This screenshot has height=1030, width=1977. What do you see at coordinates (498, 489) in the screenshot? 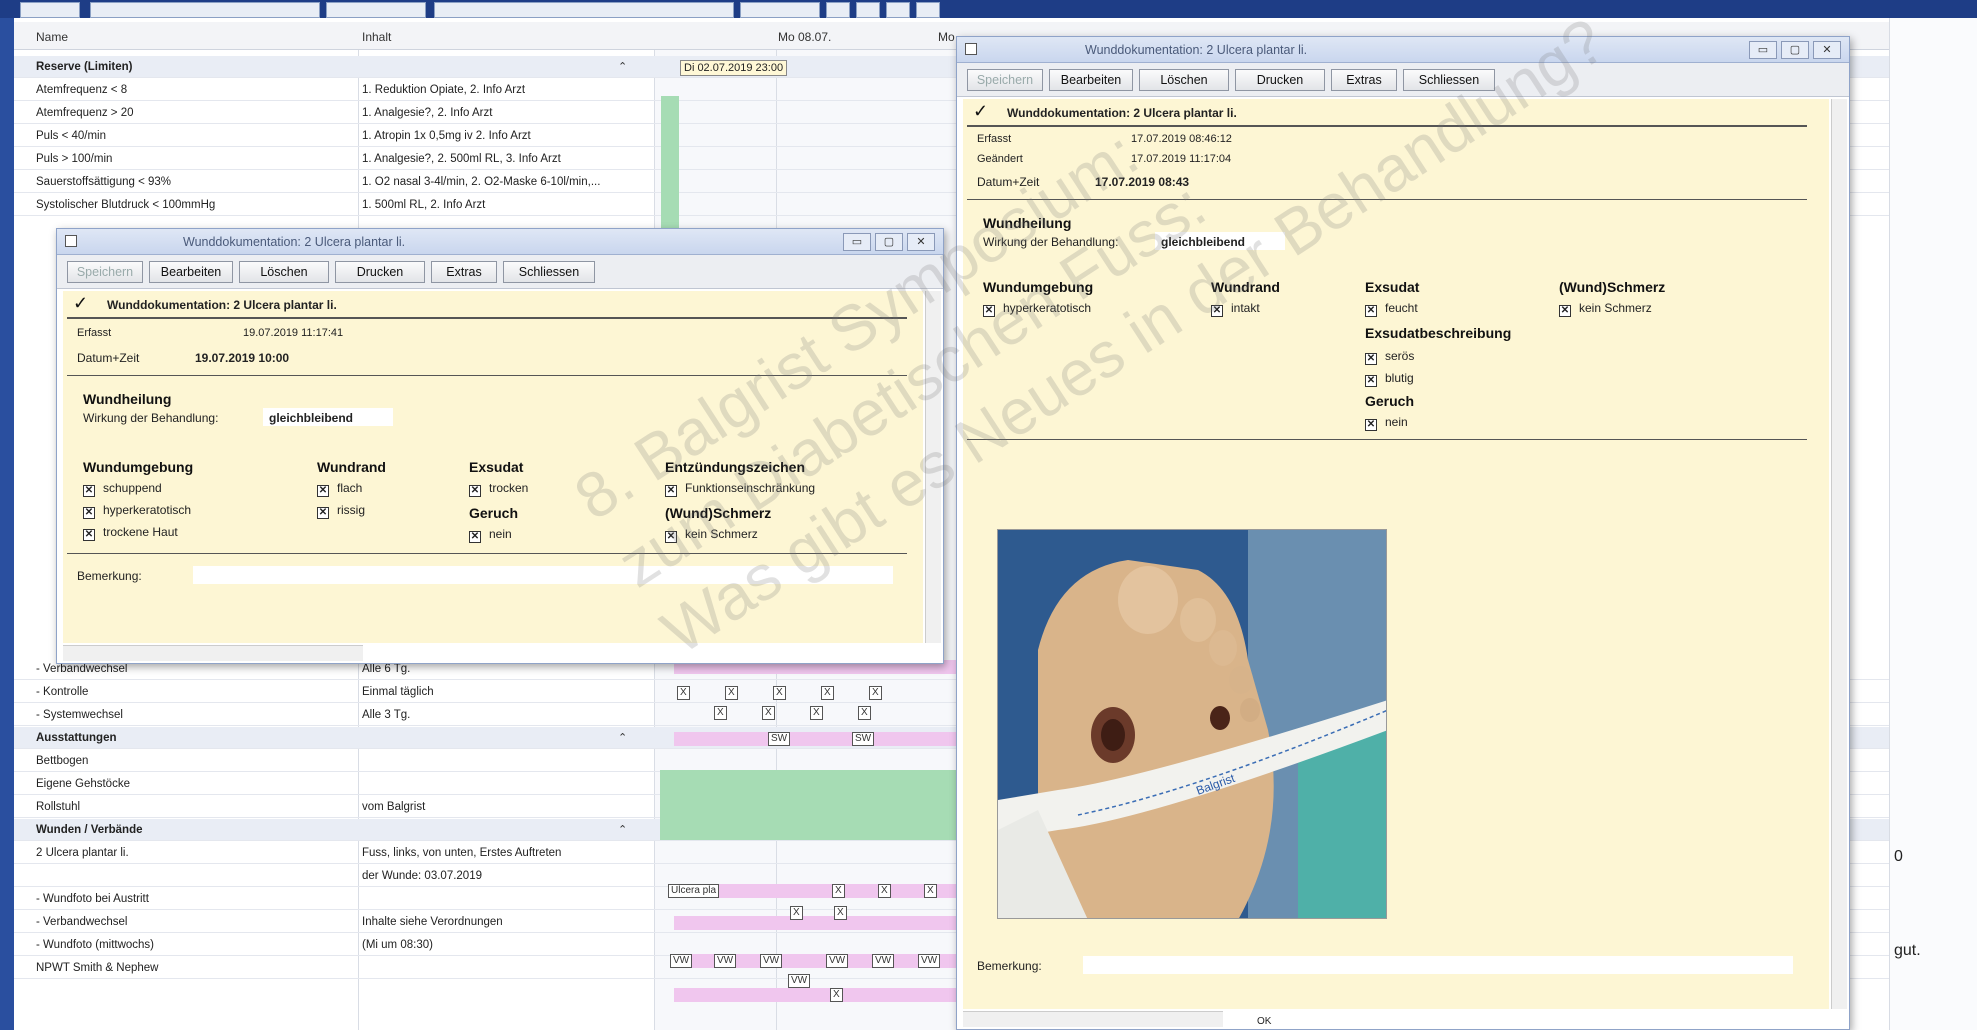
I see `checkbox-item: ✕ trocken` at bounding box center [498, 489].